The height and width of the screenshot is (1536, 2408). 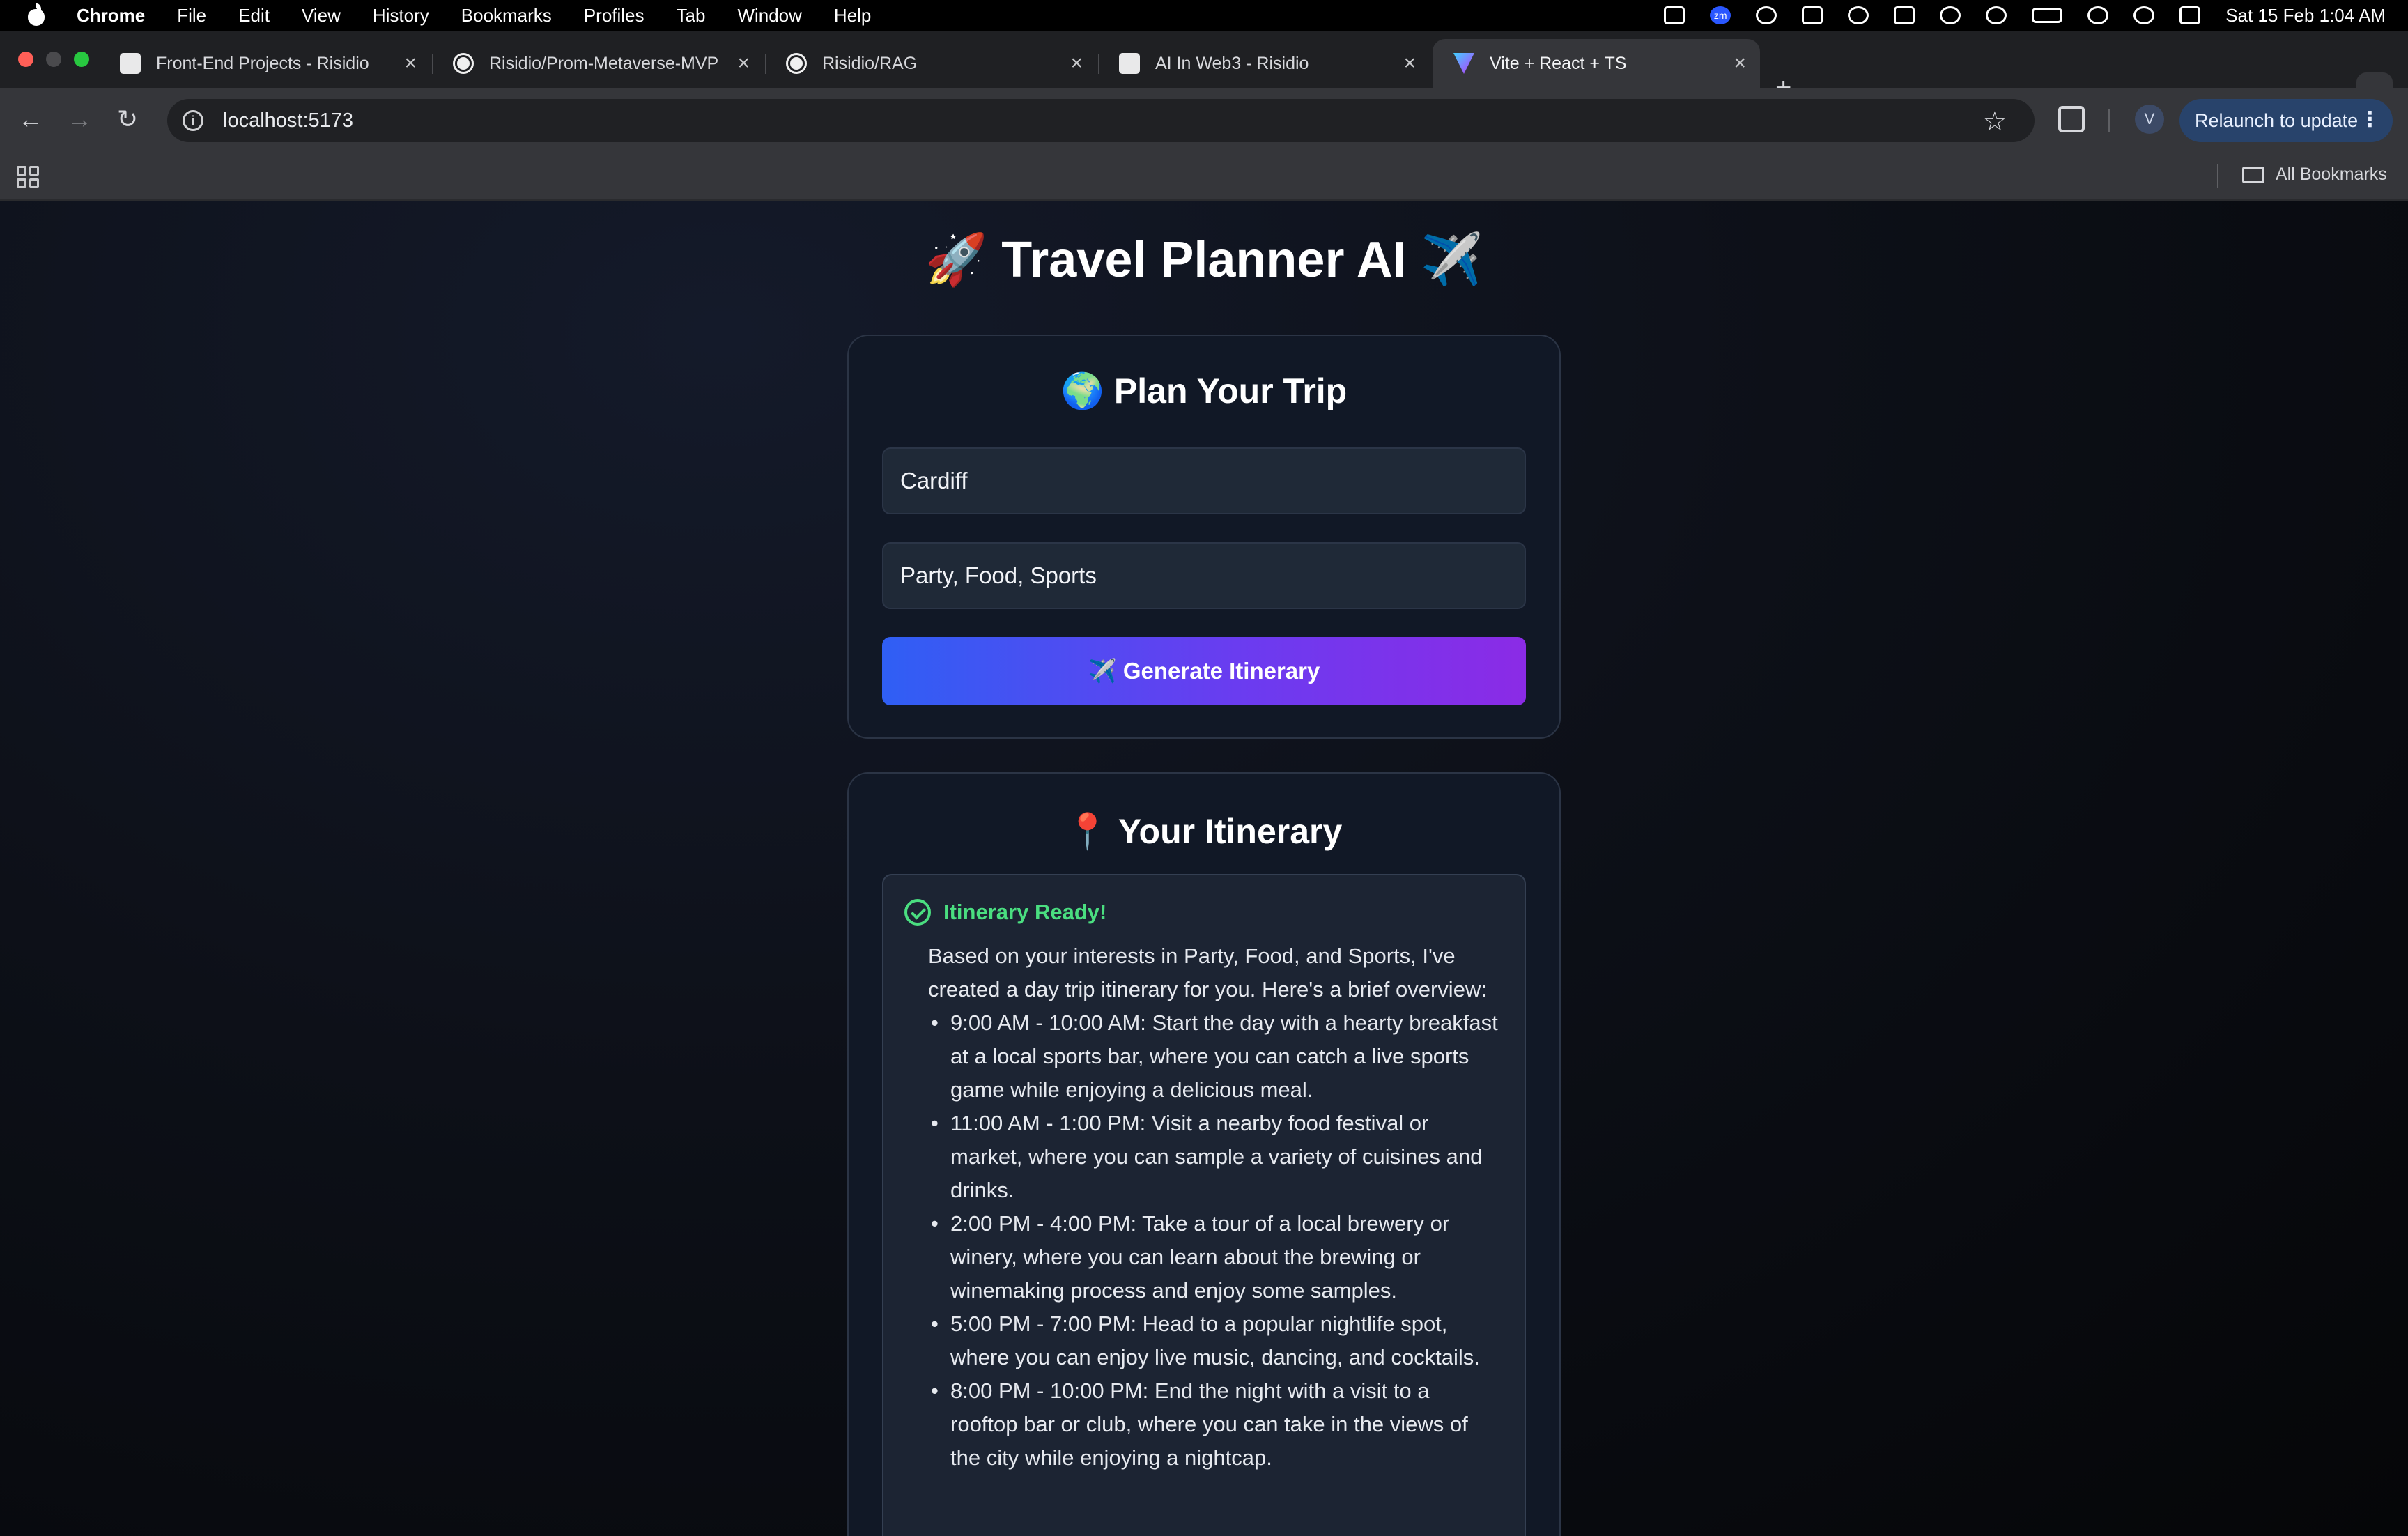 What do you see at coordinates (853, 15) in the screenshot?
I see `menu-help: Help` at bounding box center [853, 15].